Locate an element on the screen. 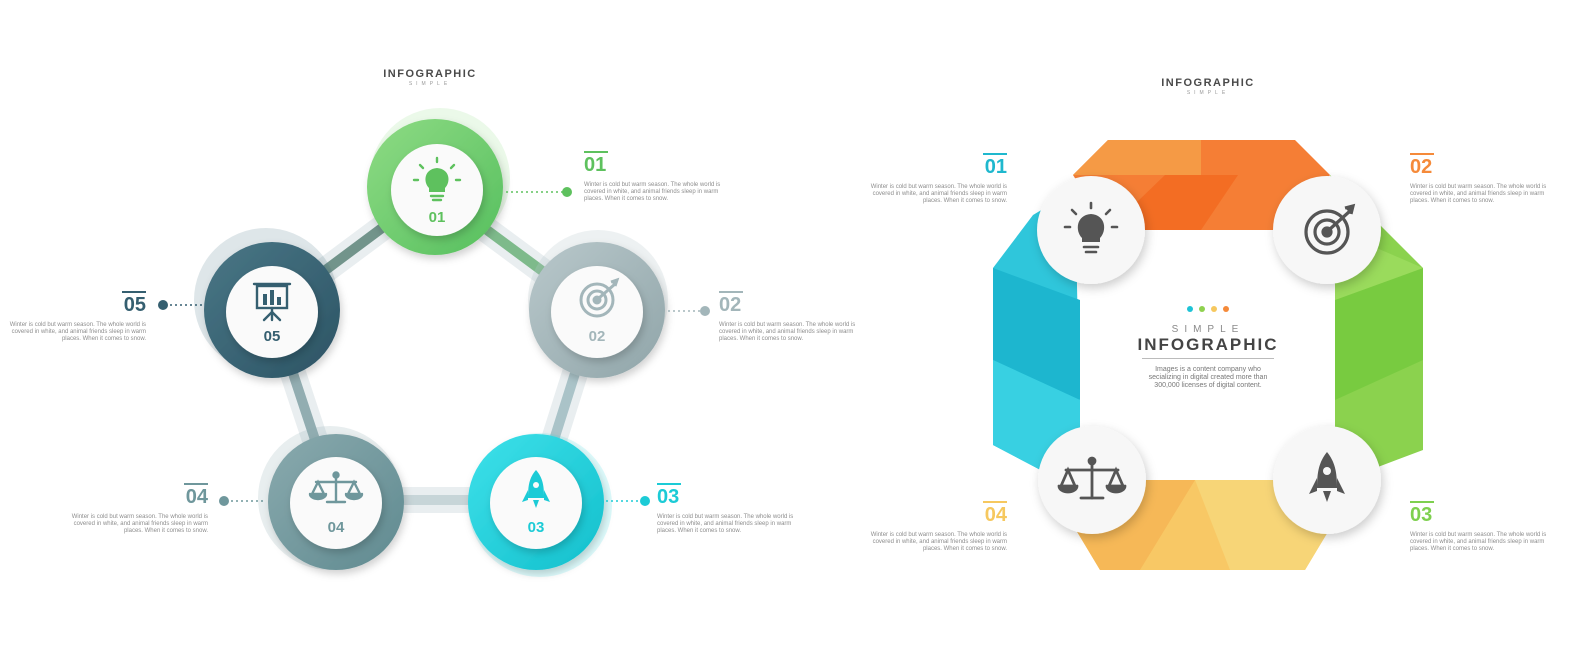 The image size is (1580, 661). node-03-number: 03 is located at coordinates (536, 527).